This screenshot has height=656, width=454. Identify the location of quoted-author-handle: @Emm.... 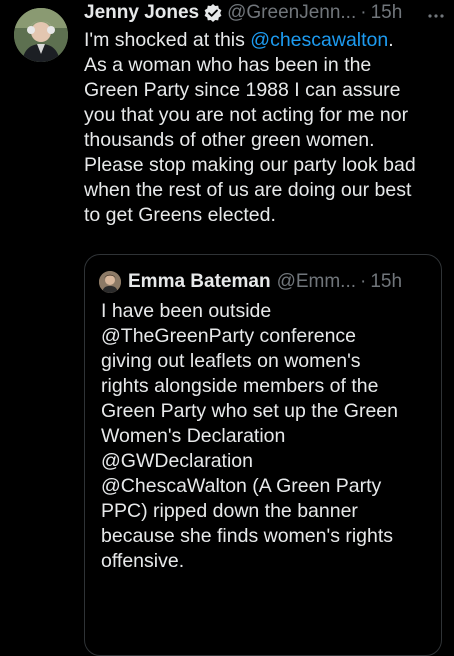
(316, 281).